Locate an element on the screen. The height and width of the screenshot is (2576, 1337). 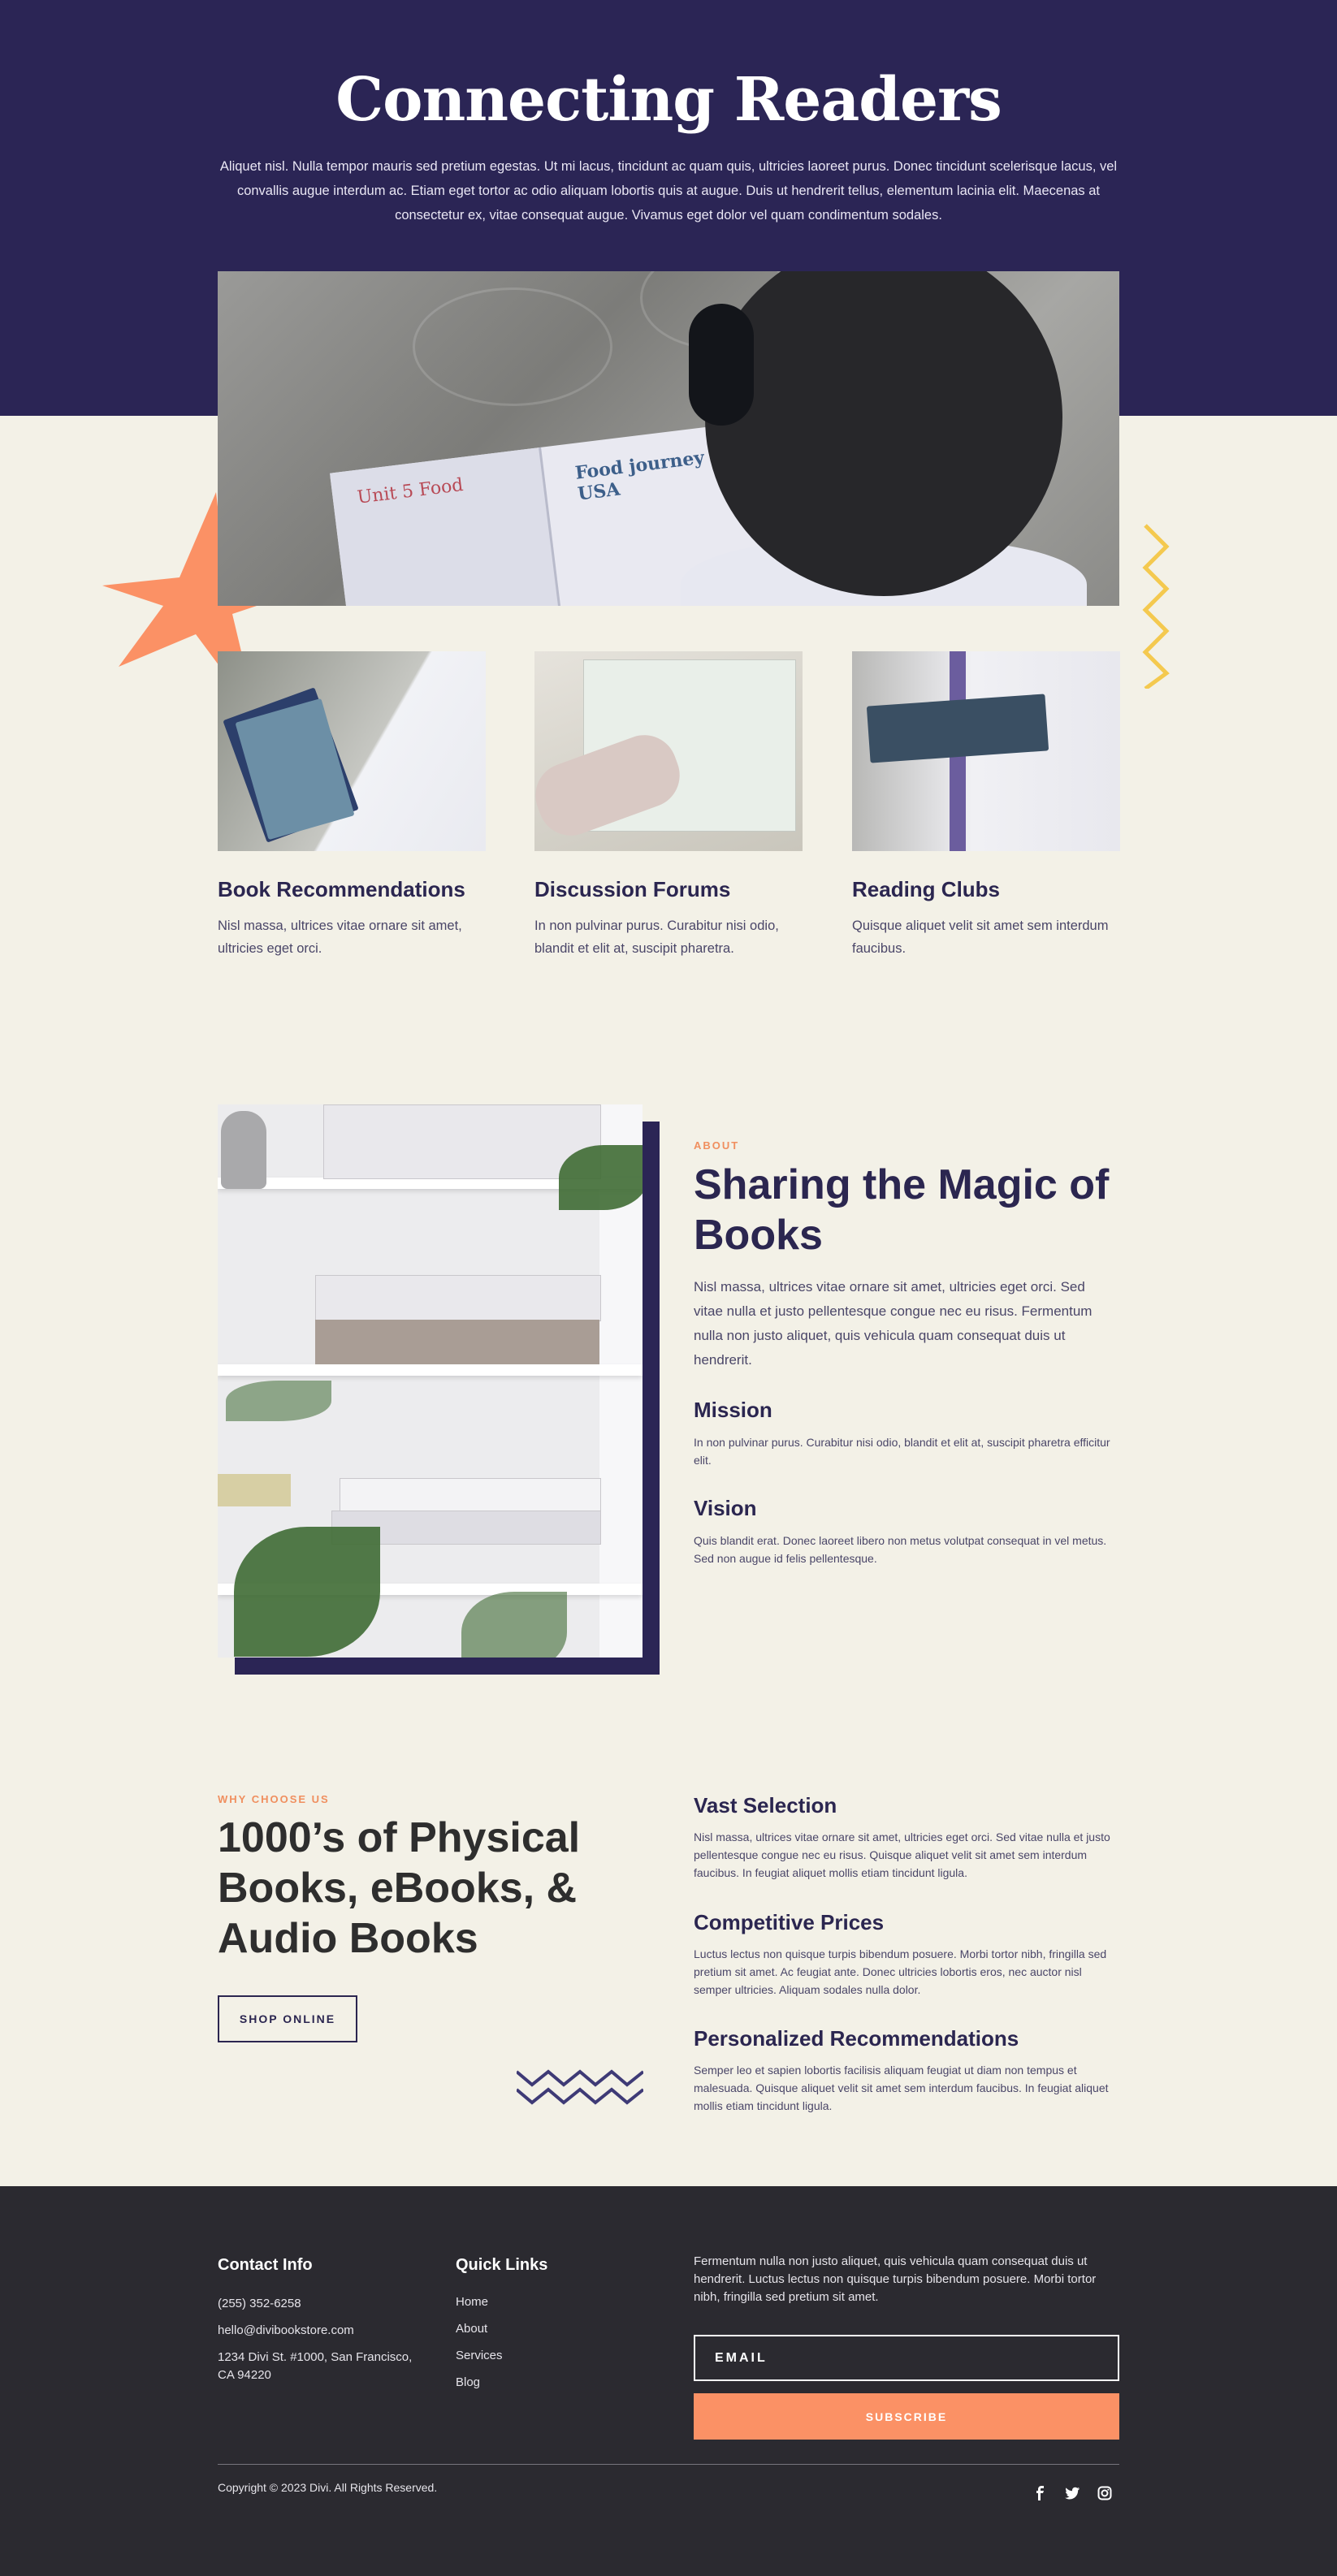
card-image-forums is located at coordinates (669, 751).